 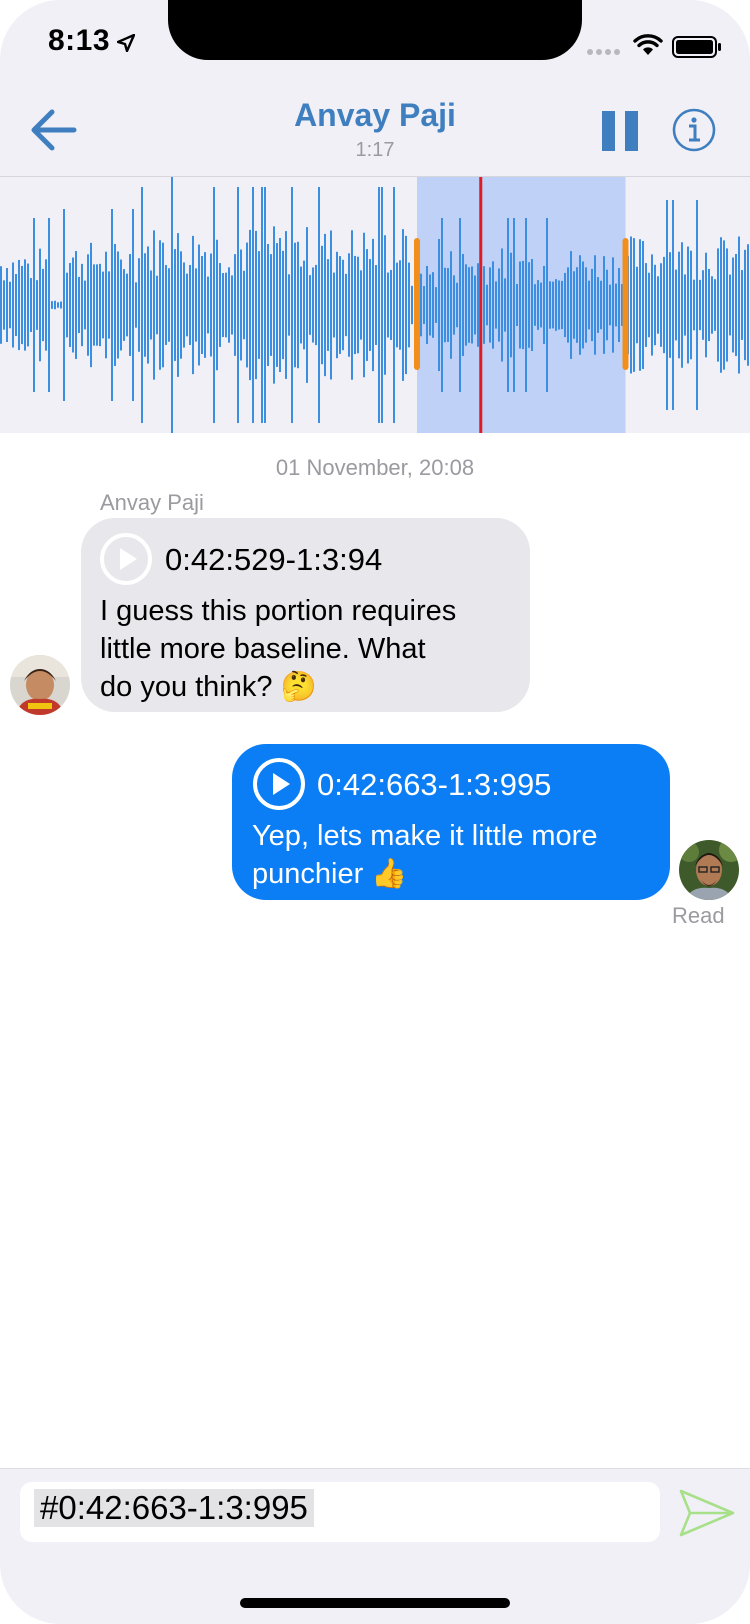 What do you see at coordinates (694, 130) in the screenshot?
I see `info-icon` at bounding box center [694, 130].